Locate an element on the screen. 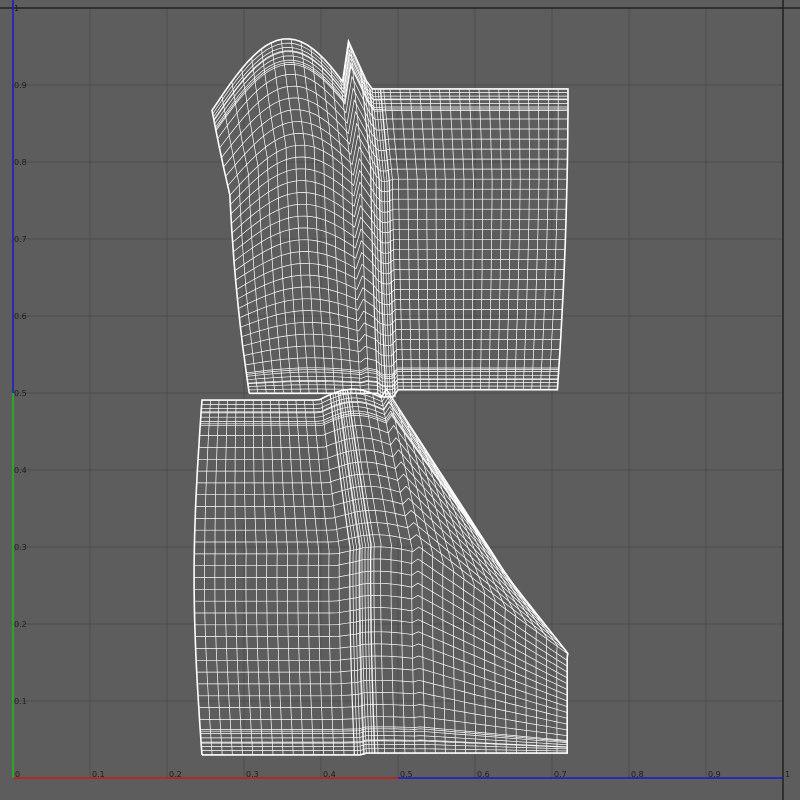 The width and height of the screenshot is (800, 800). u-tick-label: 0.5 is located at coordinates (406, 774).